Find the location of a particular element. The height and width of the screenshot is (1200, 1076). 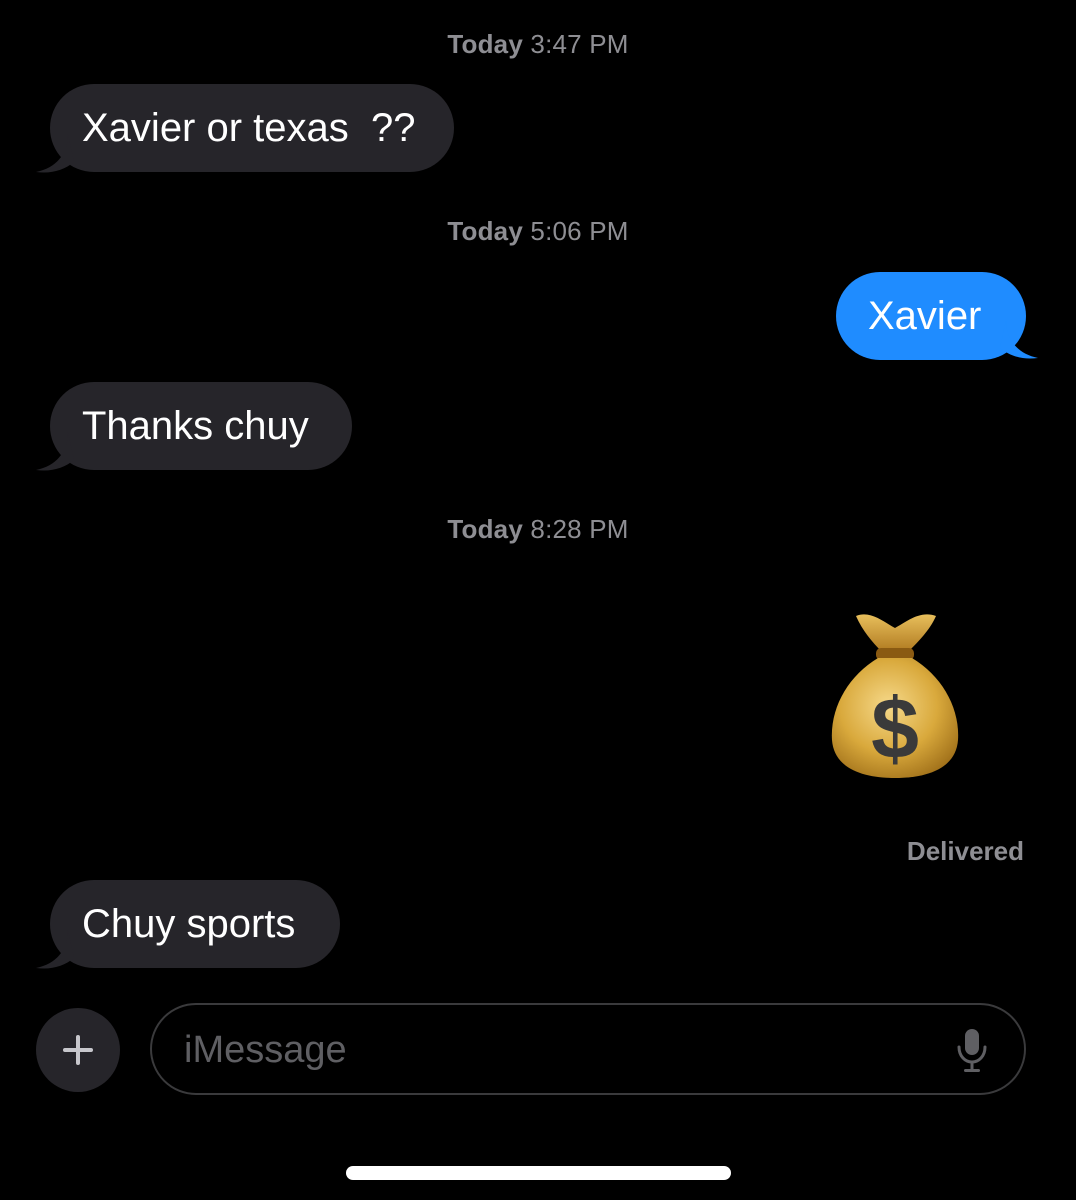

timestamp-time: 5:06 PM is located at coordinates (579, 231).